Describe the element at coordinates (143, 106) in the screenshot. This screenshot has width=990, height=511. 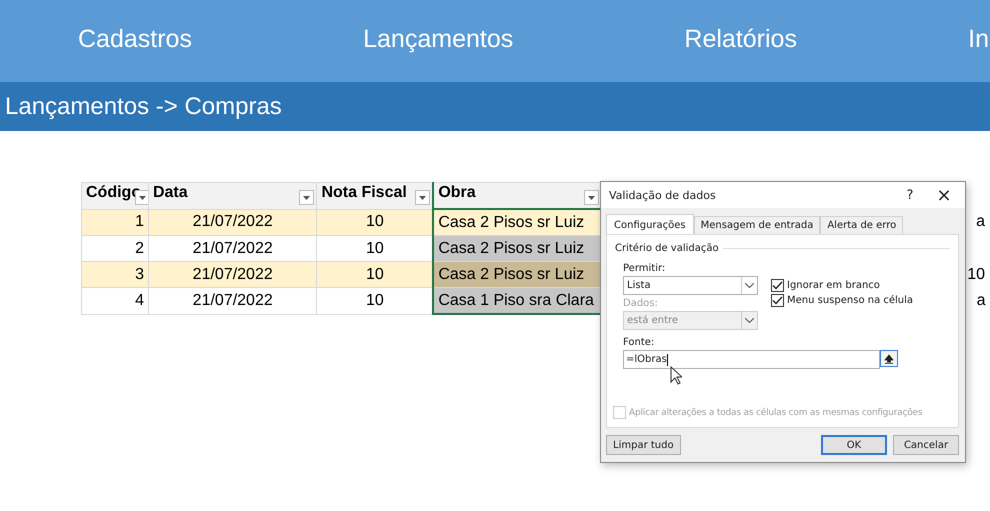
I see `page-title: Lançamentos -> Compras` at that location.